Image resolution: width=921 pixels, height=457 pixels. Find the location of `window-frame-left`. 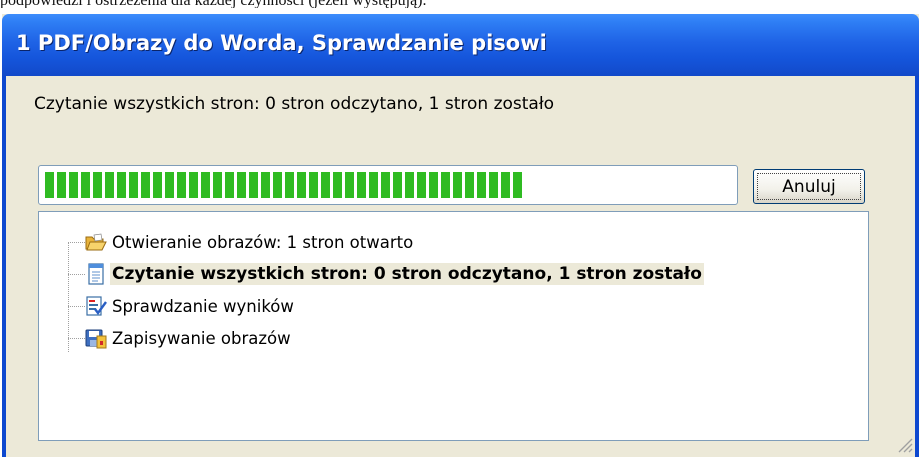

window-frame-left is located at coordinates (4, 266).